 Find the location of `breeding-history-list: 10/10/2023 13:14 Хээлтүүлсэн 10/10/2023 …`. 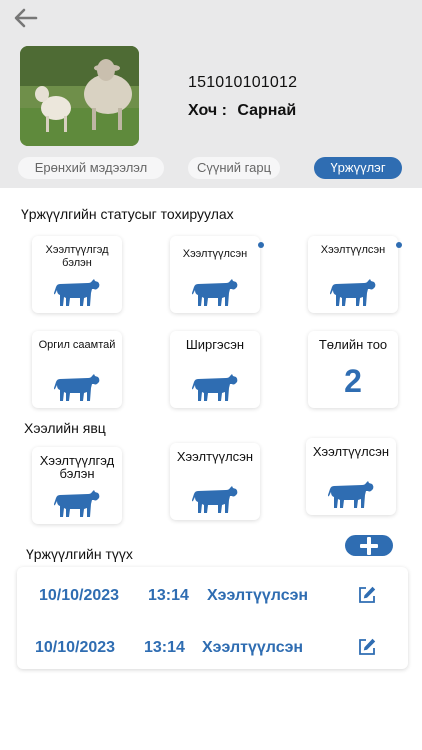

breeding-history-list: 10/10/2023 13:14 Хээлтүүлсэн 10/10/2023 … is located at coordinates (212, 618).